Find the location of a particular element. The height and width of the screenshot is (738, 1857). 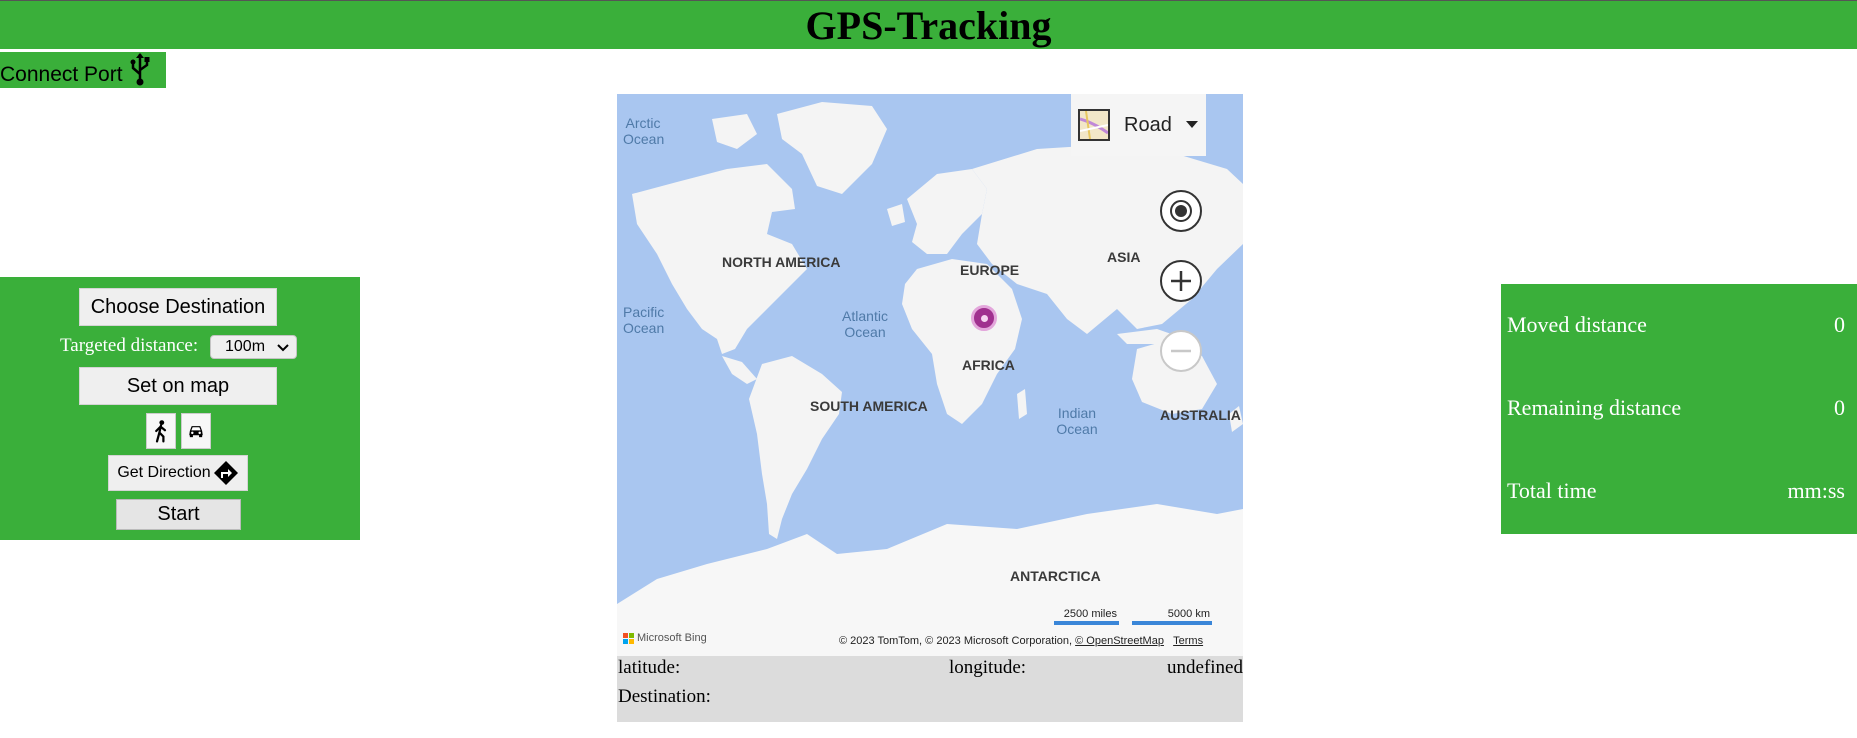

location-pin is located at coordinates (984, 318).